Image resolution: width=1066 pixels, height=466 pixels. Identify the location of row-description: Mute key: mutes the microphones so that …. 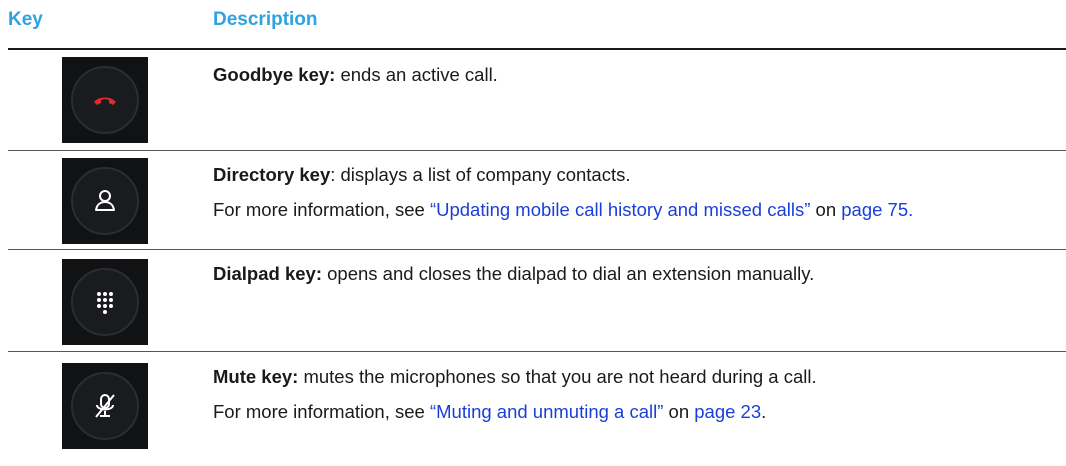
(515, 394).